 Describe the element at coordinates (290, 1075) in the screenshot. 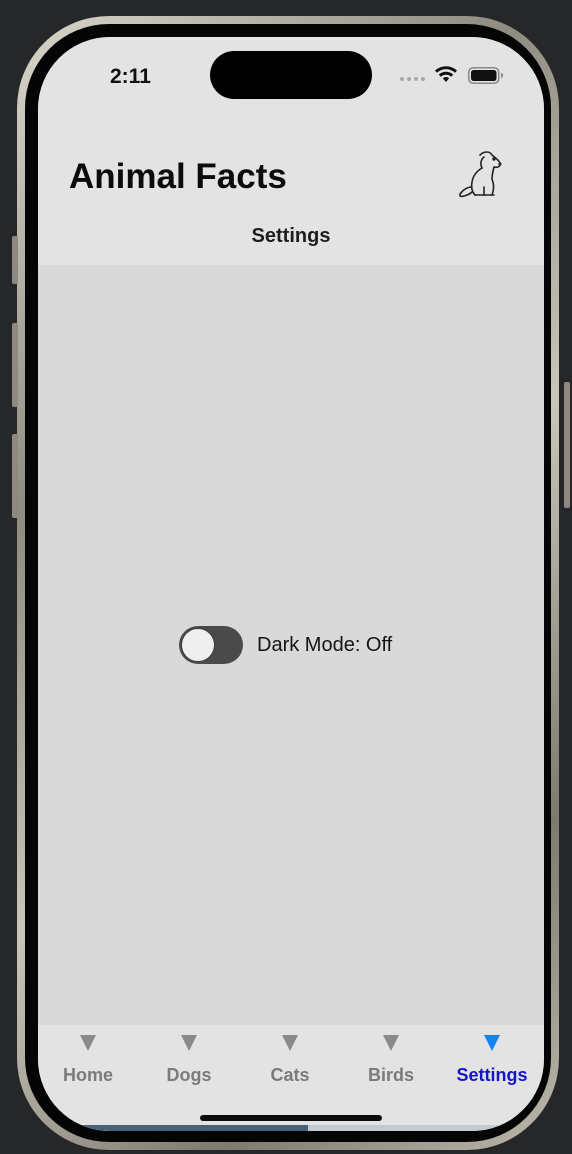

I see `tab-label: Cats` at that location.